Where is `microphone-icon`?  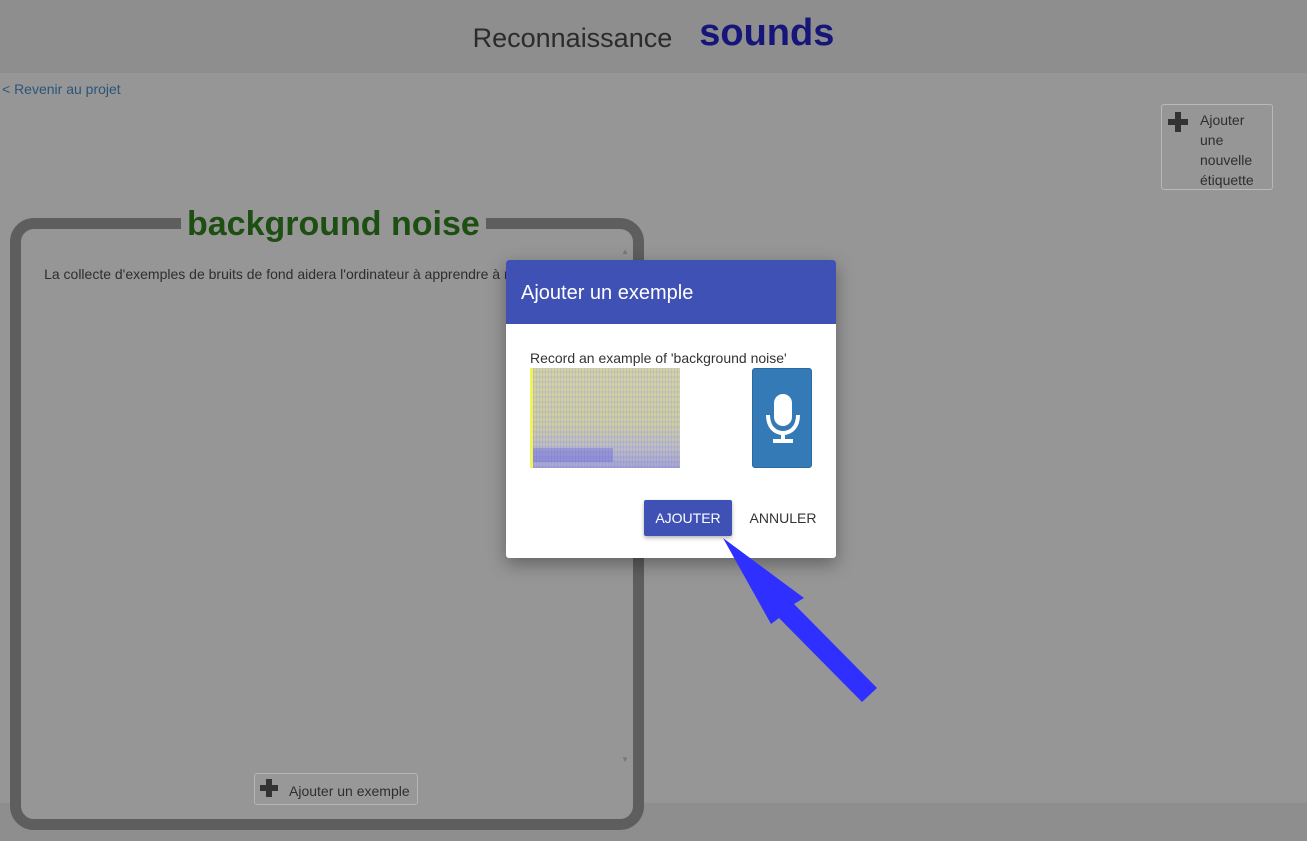 microphone-icon is located at coordinates (783, 418).